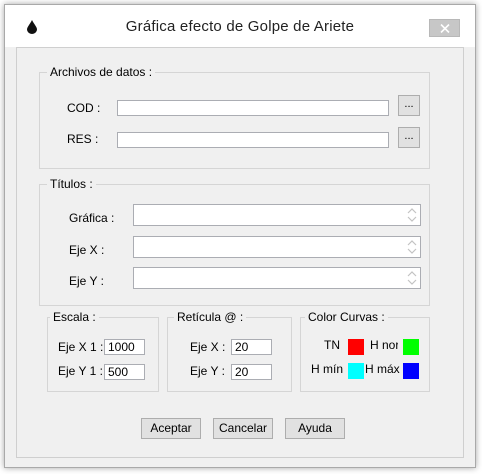  What do you see at coordinates (74, 317) in the screenshot?
I see `scale-group-legend: Escala :` at bounding box center [74, 317].